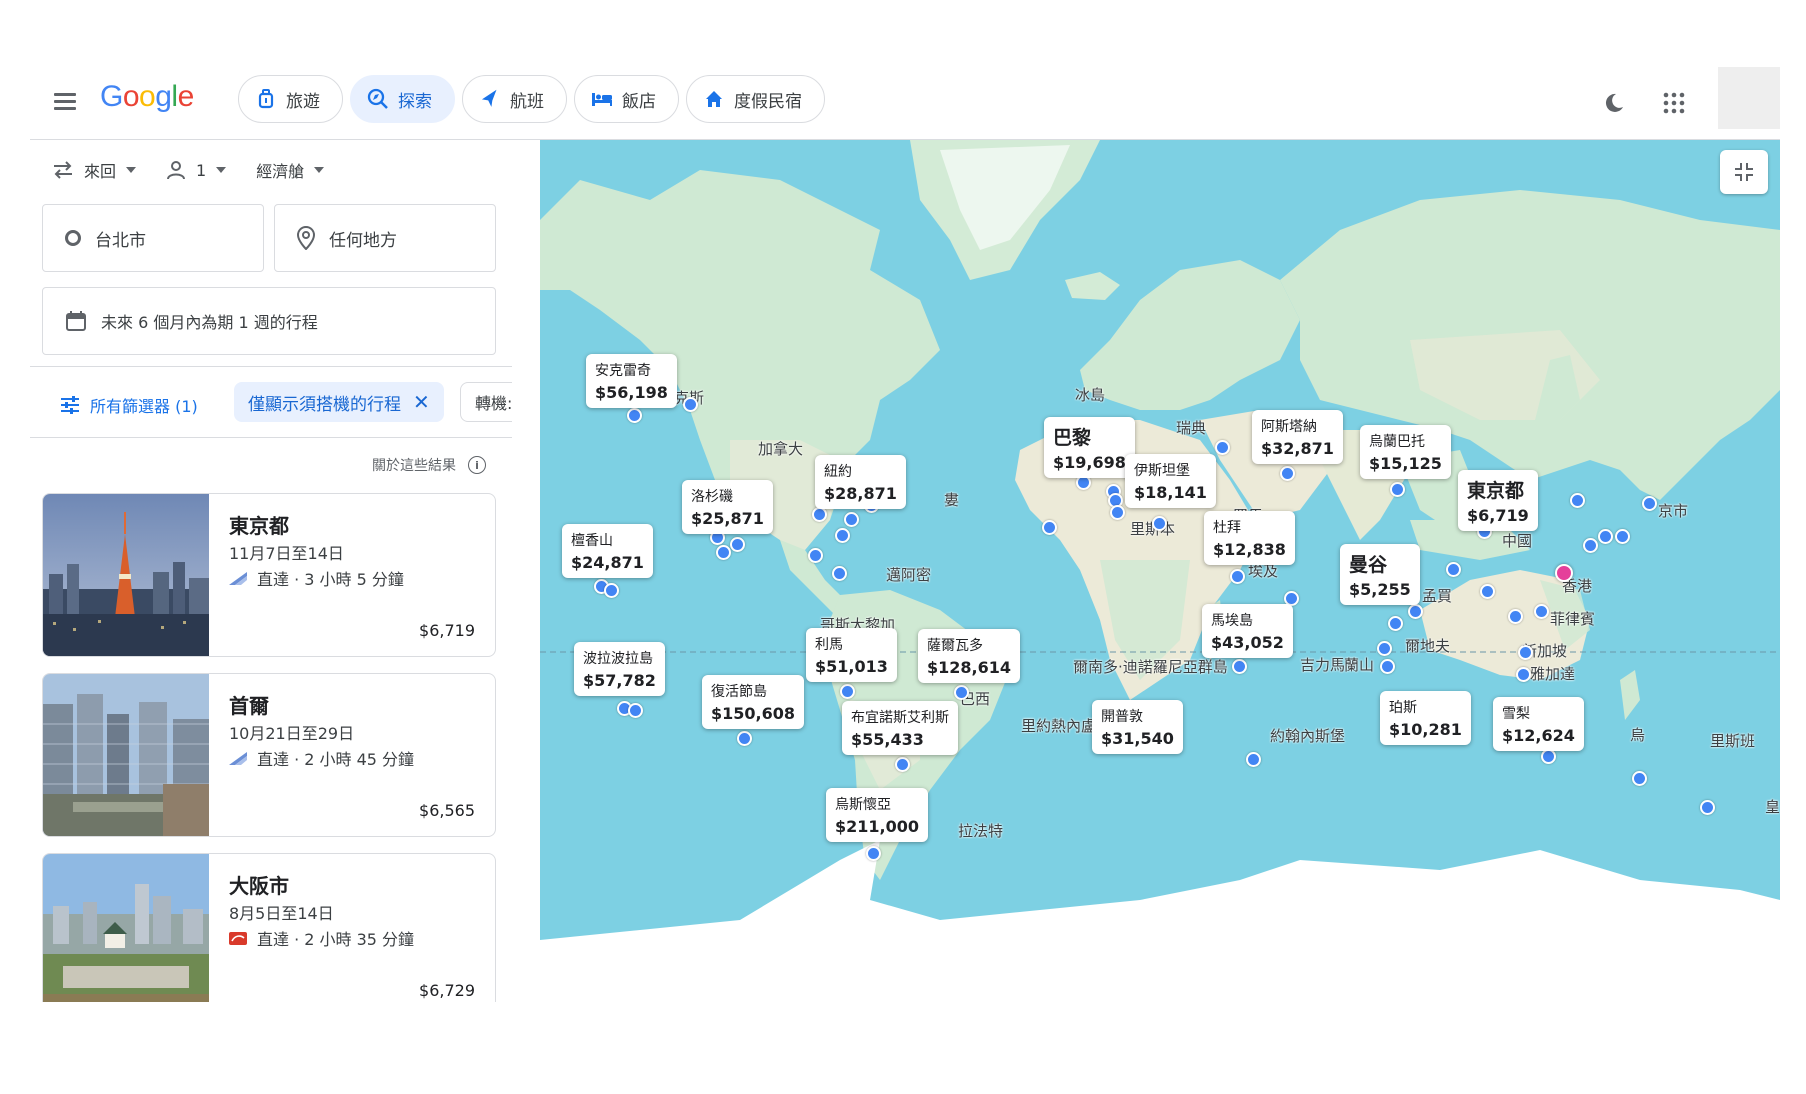 The height and width of the screenshot is (1094, 1806). What do you see at coordinates (607, 551) in the screenshot?
I see `price-box-honolulu: 檀香山 $24,871` at bounding box center [607, 551].